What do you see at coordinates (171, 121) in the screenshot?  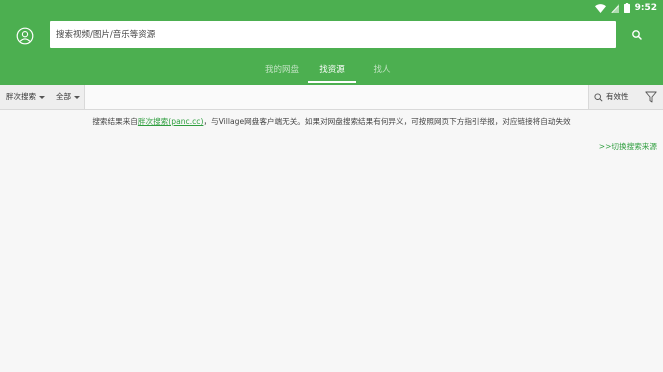 I see `source-site-link: 胖次搜索(panc.cc)` at bounding box center [171, 121].